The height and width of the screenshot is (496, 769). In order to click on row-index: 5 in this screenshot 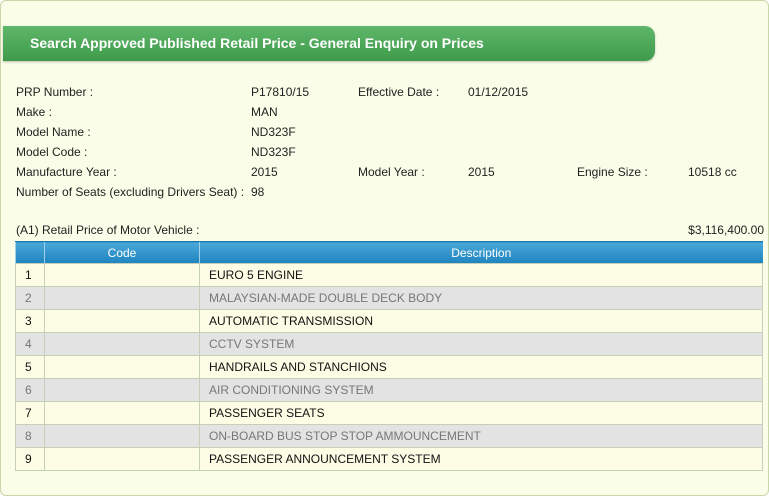, I will do `click(30, 367)`.